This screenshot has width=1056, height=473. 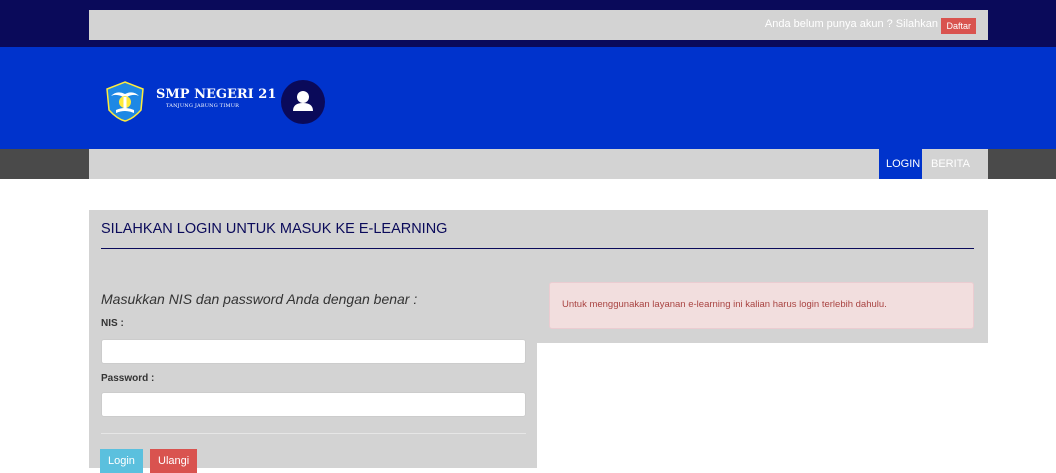 I want to click on main-nav: LOGIN BERITA, so click(x=528, y=164).